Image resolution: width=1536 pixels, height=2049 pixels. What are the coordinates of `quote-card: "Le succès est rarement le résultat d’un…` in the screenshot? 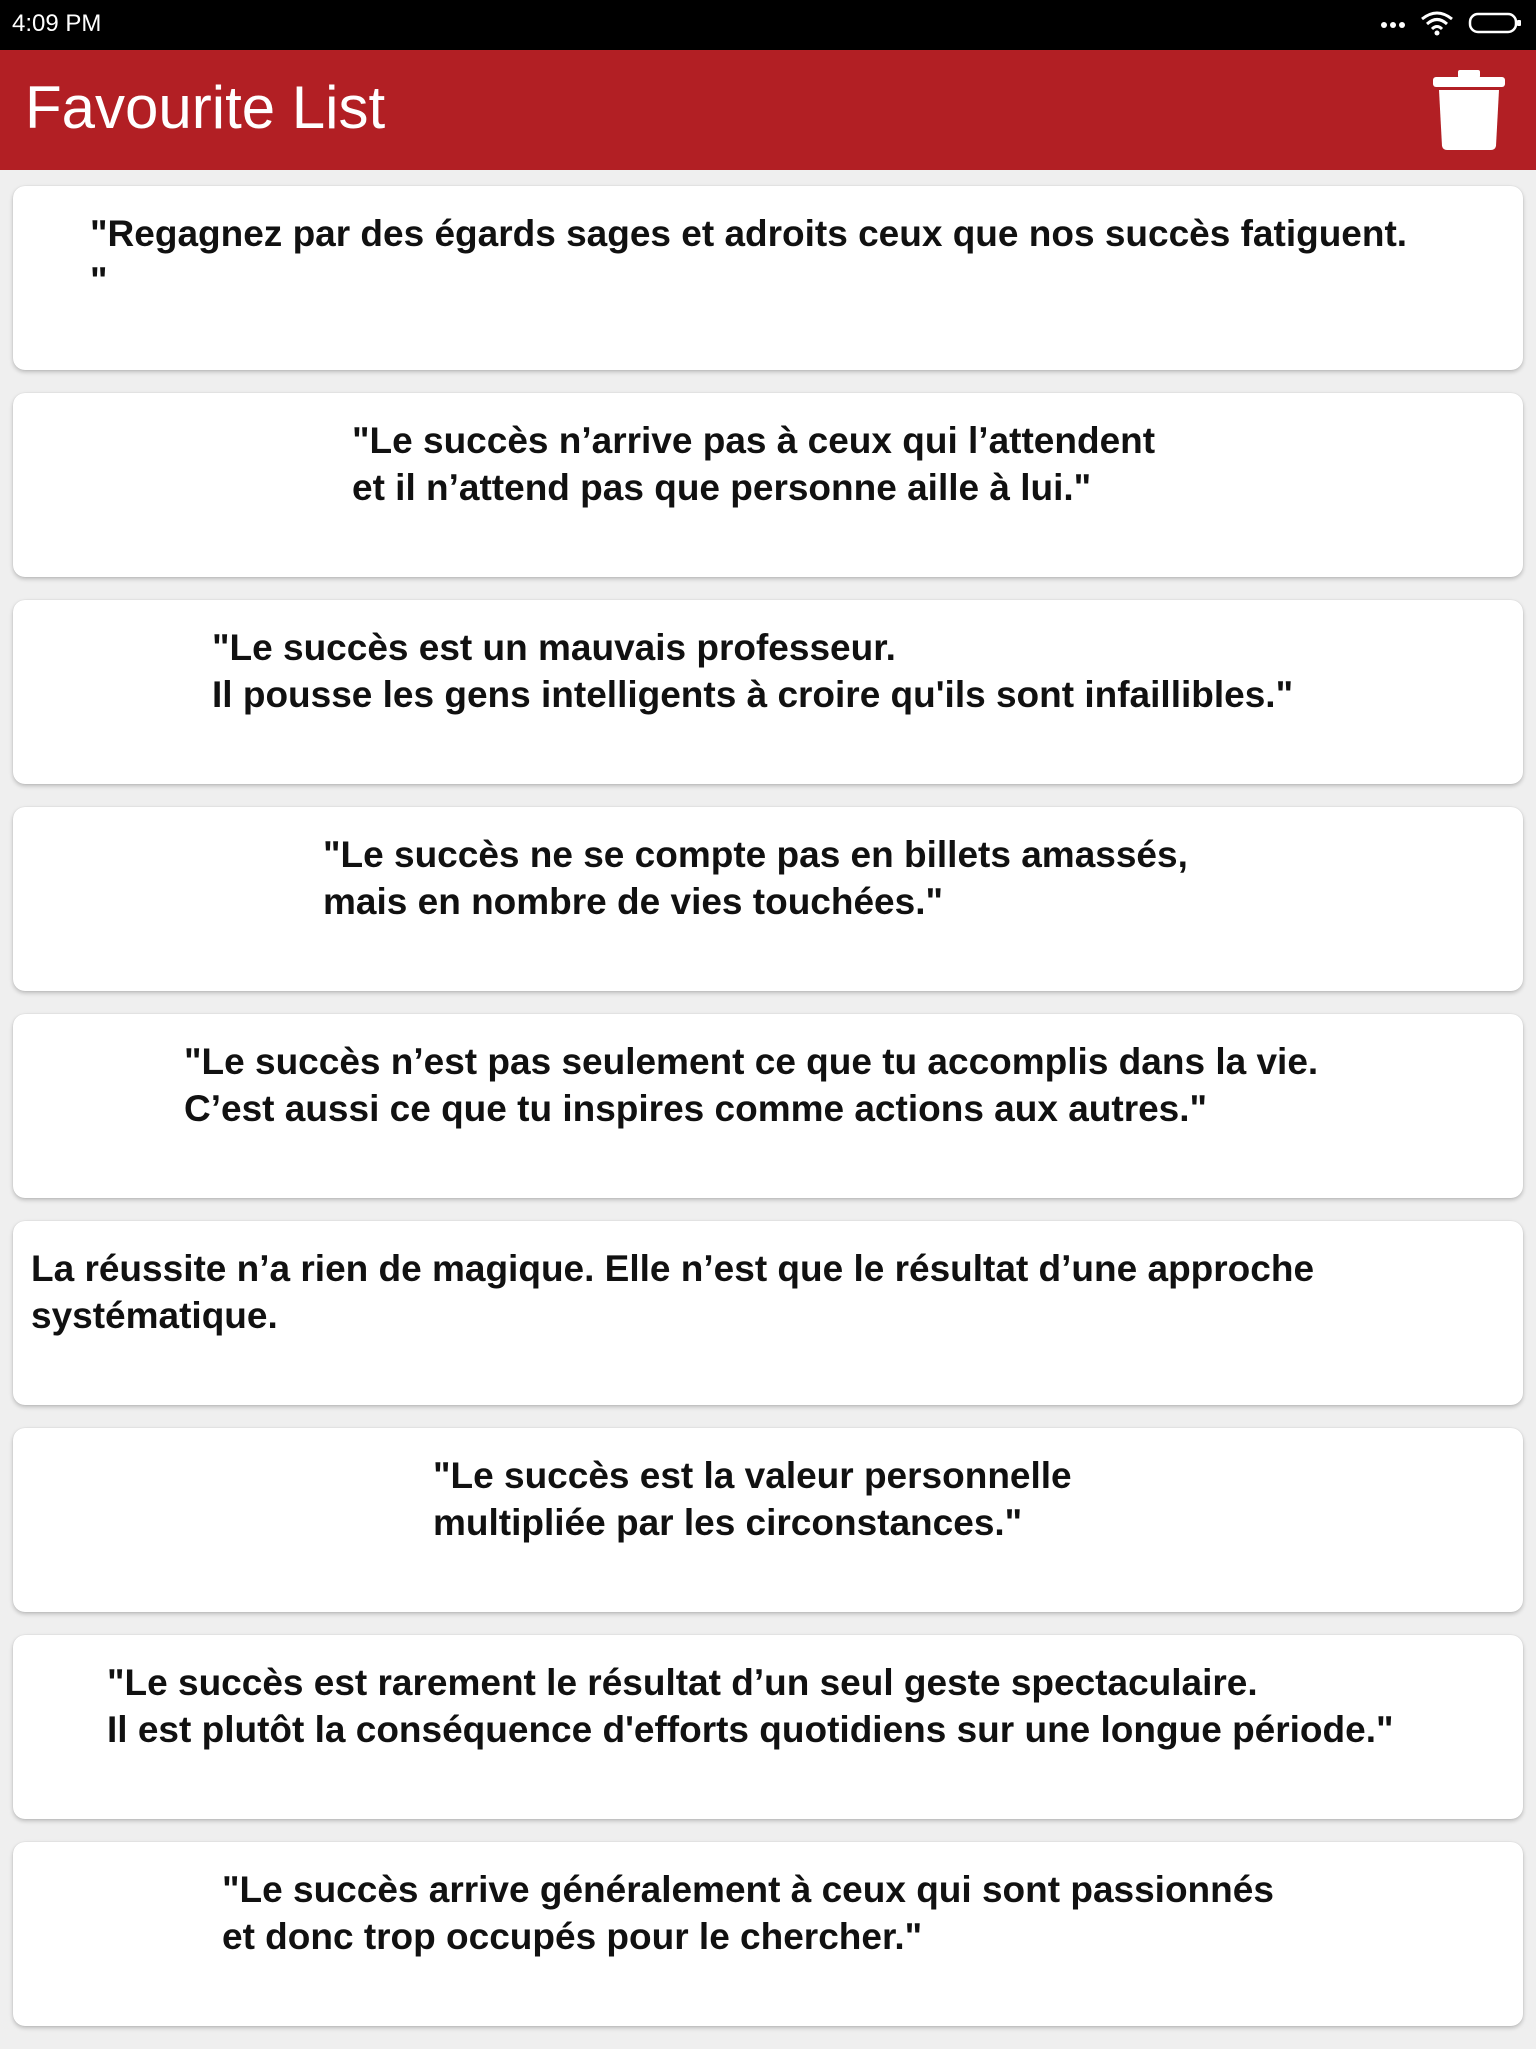 It's located at (768, 1727).